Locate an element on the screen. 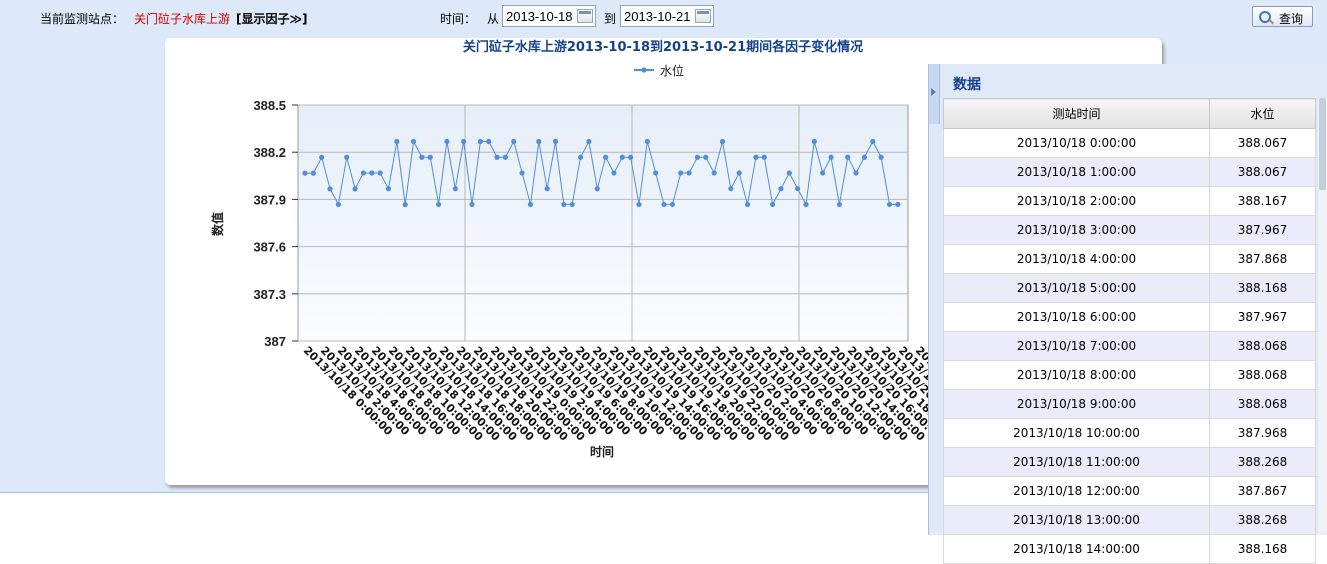  table-row: 2013/10/18 11:00:00 388.268 is located at coordinates (1129, 462).